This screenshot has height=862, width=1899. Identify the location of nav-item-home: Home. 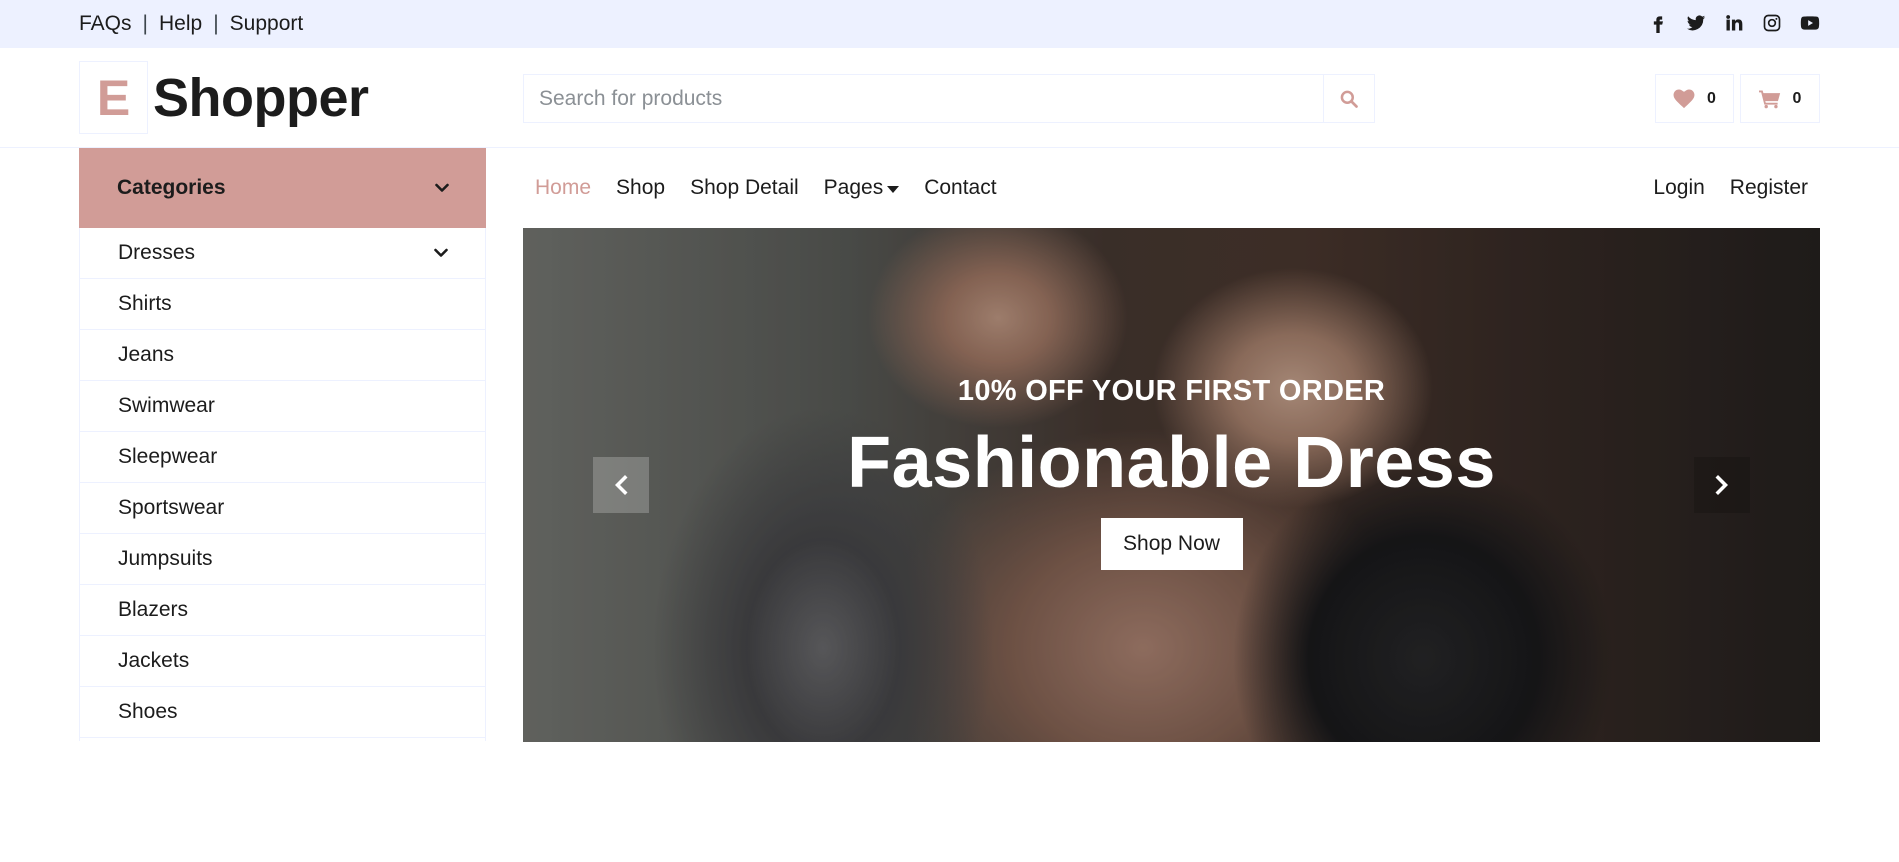
(563, 188).